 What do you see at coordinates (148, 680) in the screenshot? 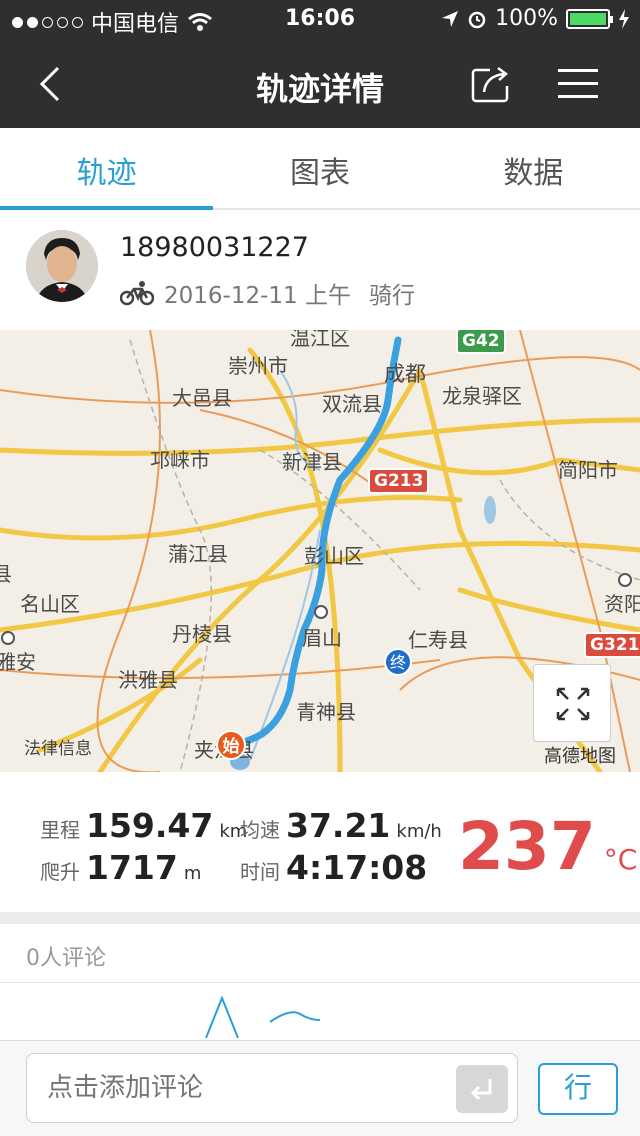
I see `map-label: 洪雅县` at bounding box center [148, 680].